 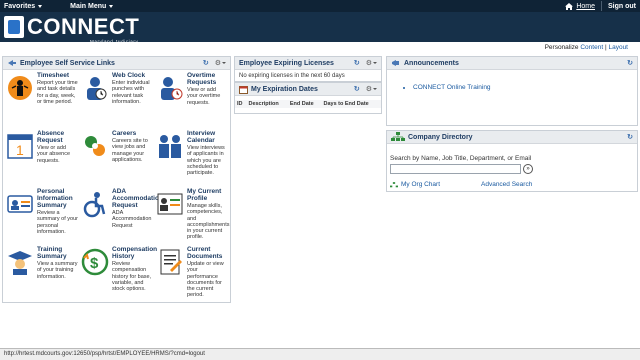 What do you see at coordinates (170, 88) in the screenshot?
I see `overtime-icon` at bounding box center [170, 88].